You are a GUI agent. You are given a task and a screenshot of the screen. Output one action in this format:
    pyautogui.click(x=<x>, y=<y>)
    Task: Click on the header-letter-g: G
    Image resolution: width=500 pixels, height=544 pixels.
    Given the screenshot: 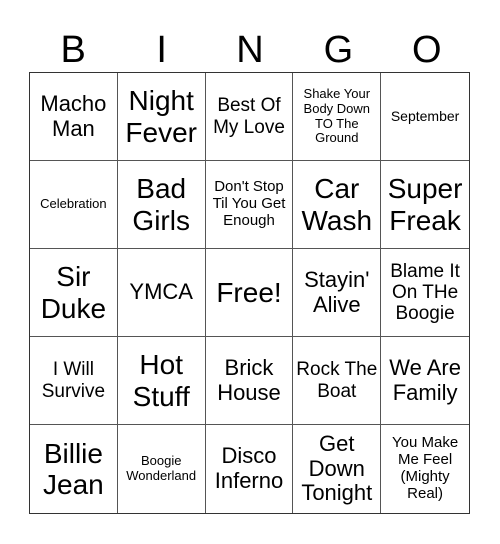 What is the action you would take?
    pyautogui.click(x=338, y=50)
    